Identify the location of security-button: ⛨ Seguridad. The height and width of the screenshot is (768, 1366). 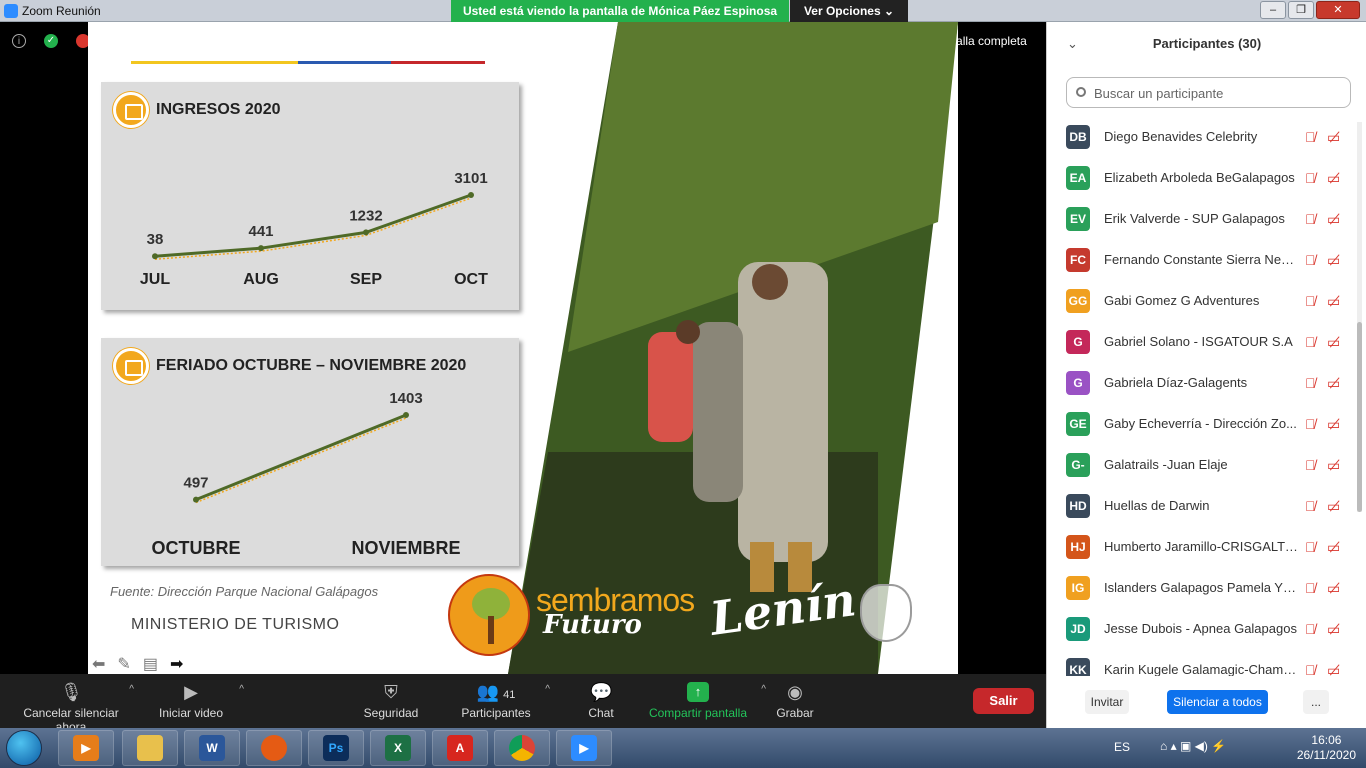
(391, 701).